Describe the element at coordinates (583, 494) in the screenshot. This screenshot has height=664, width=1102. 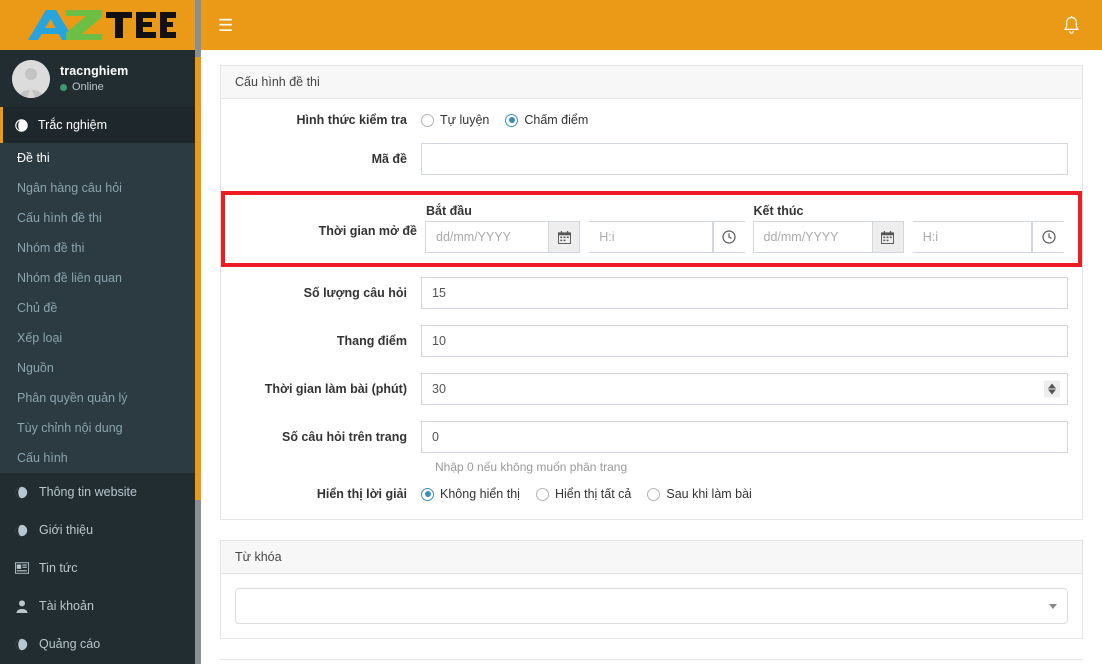
I see `radio-hien-thi-tat-ca: Hiển thị tất cả` at that location.